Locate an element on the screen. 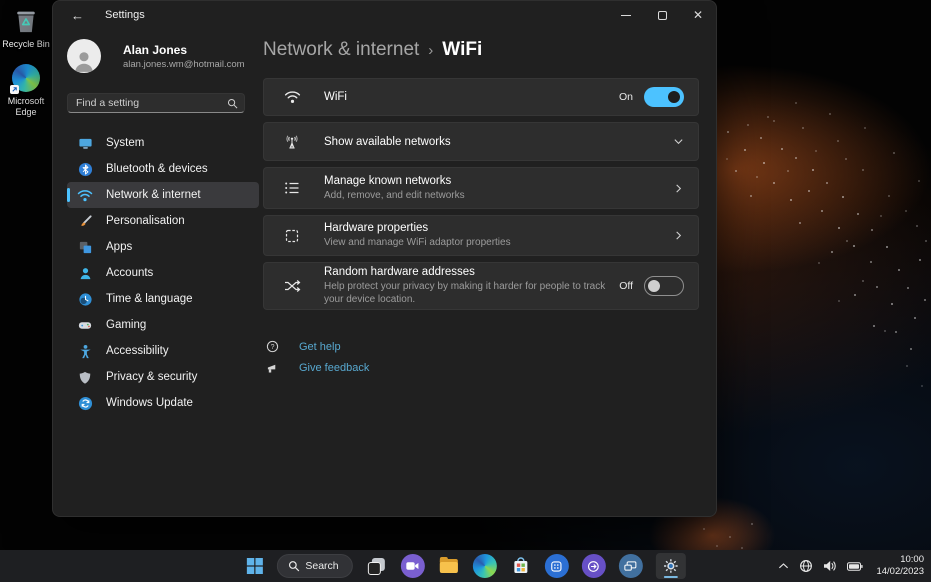 Image resolution: width=931 pixels, height=582 pixels. sidebar-item-label: Apps is located at coordinates (119, 247).